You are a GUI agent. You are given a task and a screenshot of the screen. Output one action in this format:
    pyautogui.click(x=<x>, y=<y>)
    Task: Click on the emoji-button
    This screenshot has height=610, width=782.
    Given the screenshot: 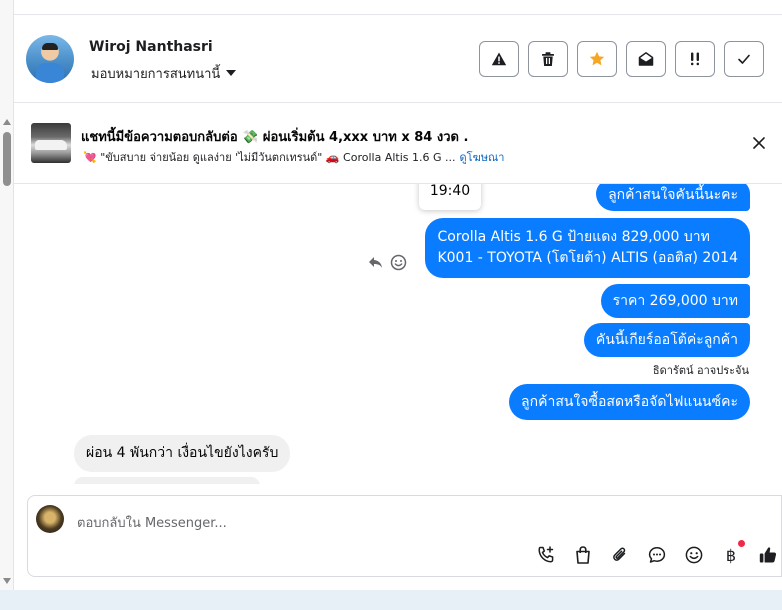 What is the action you would take?
    pyautogui.click(x=694, y=555)
    